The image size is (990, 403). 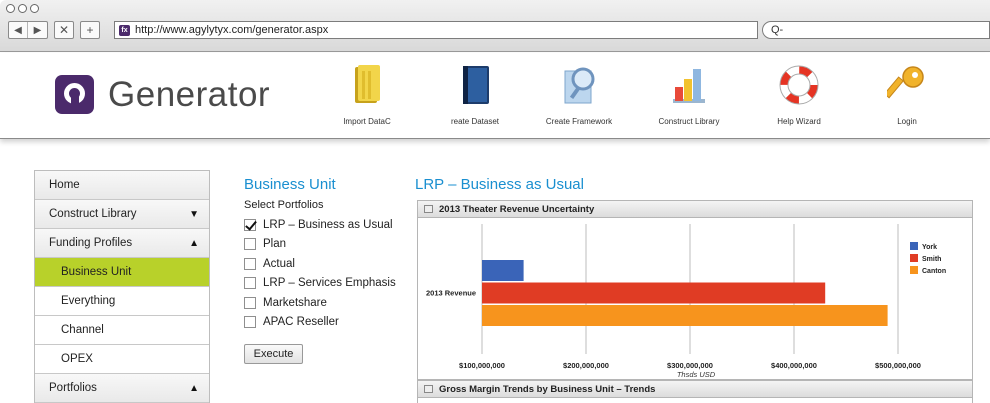 I want to click on generator-logo-icon, so click(x=74, y=94).